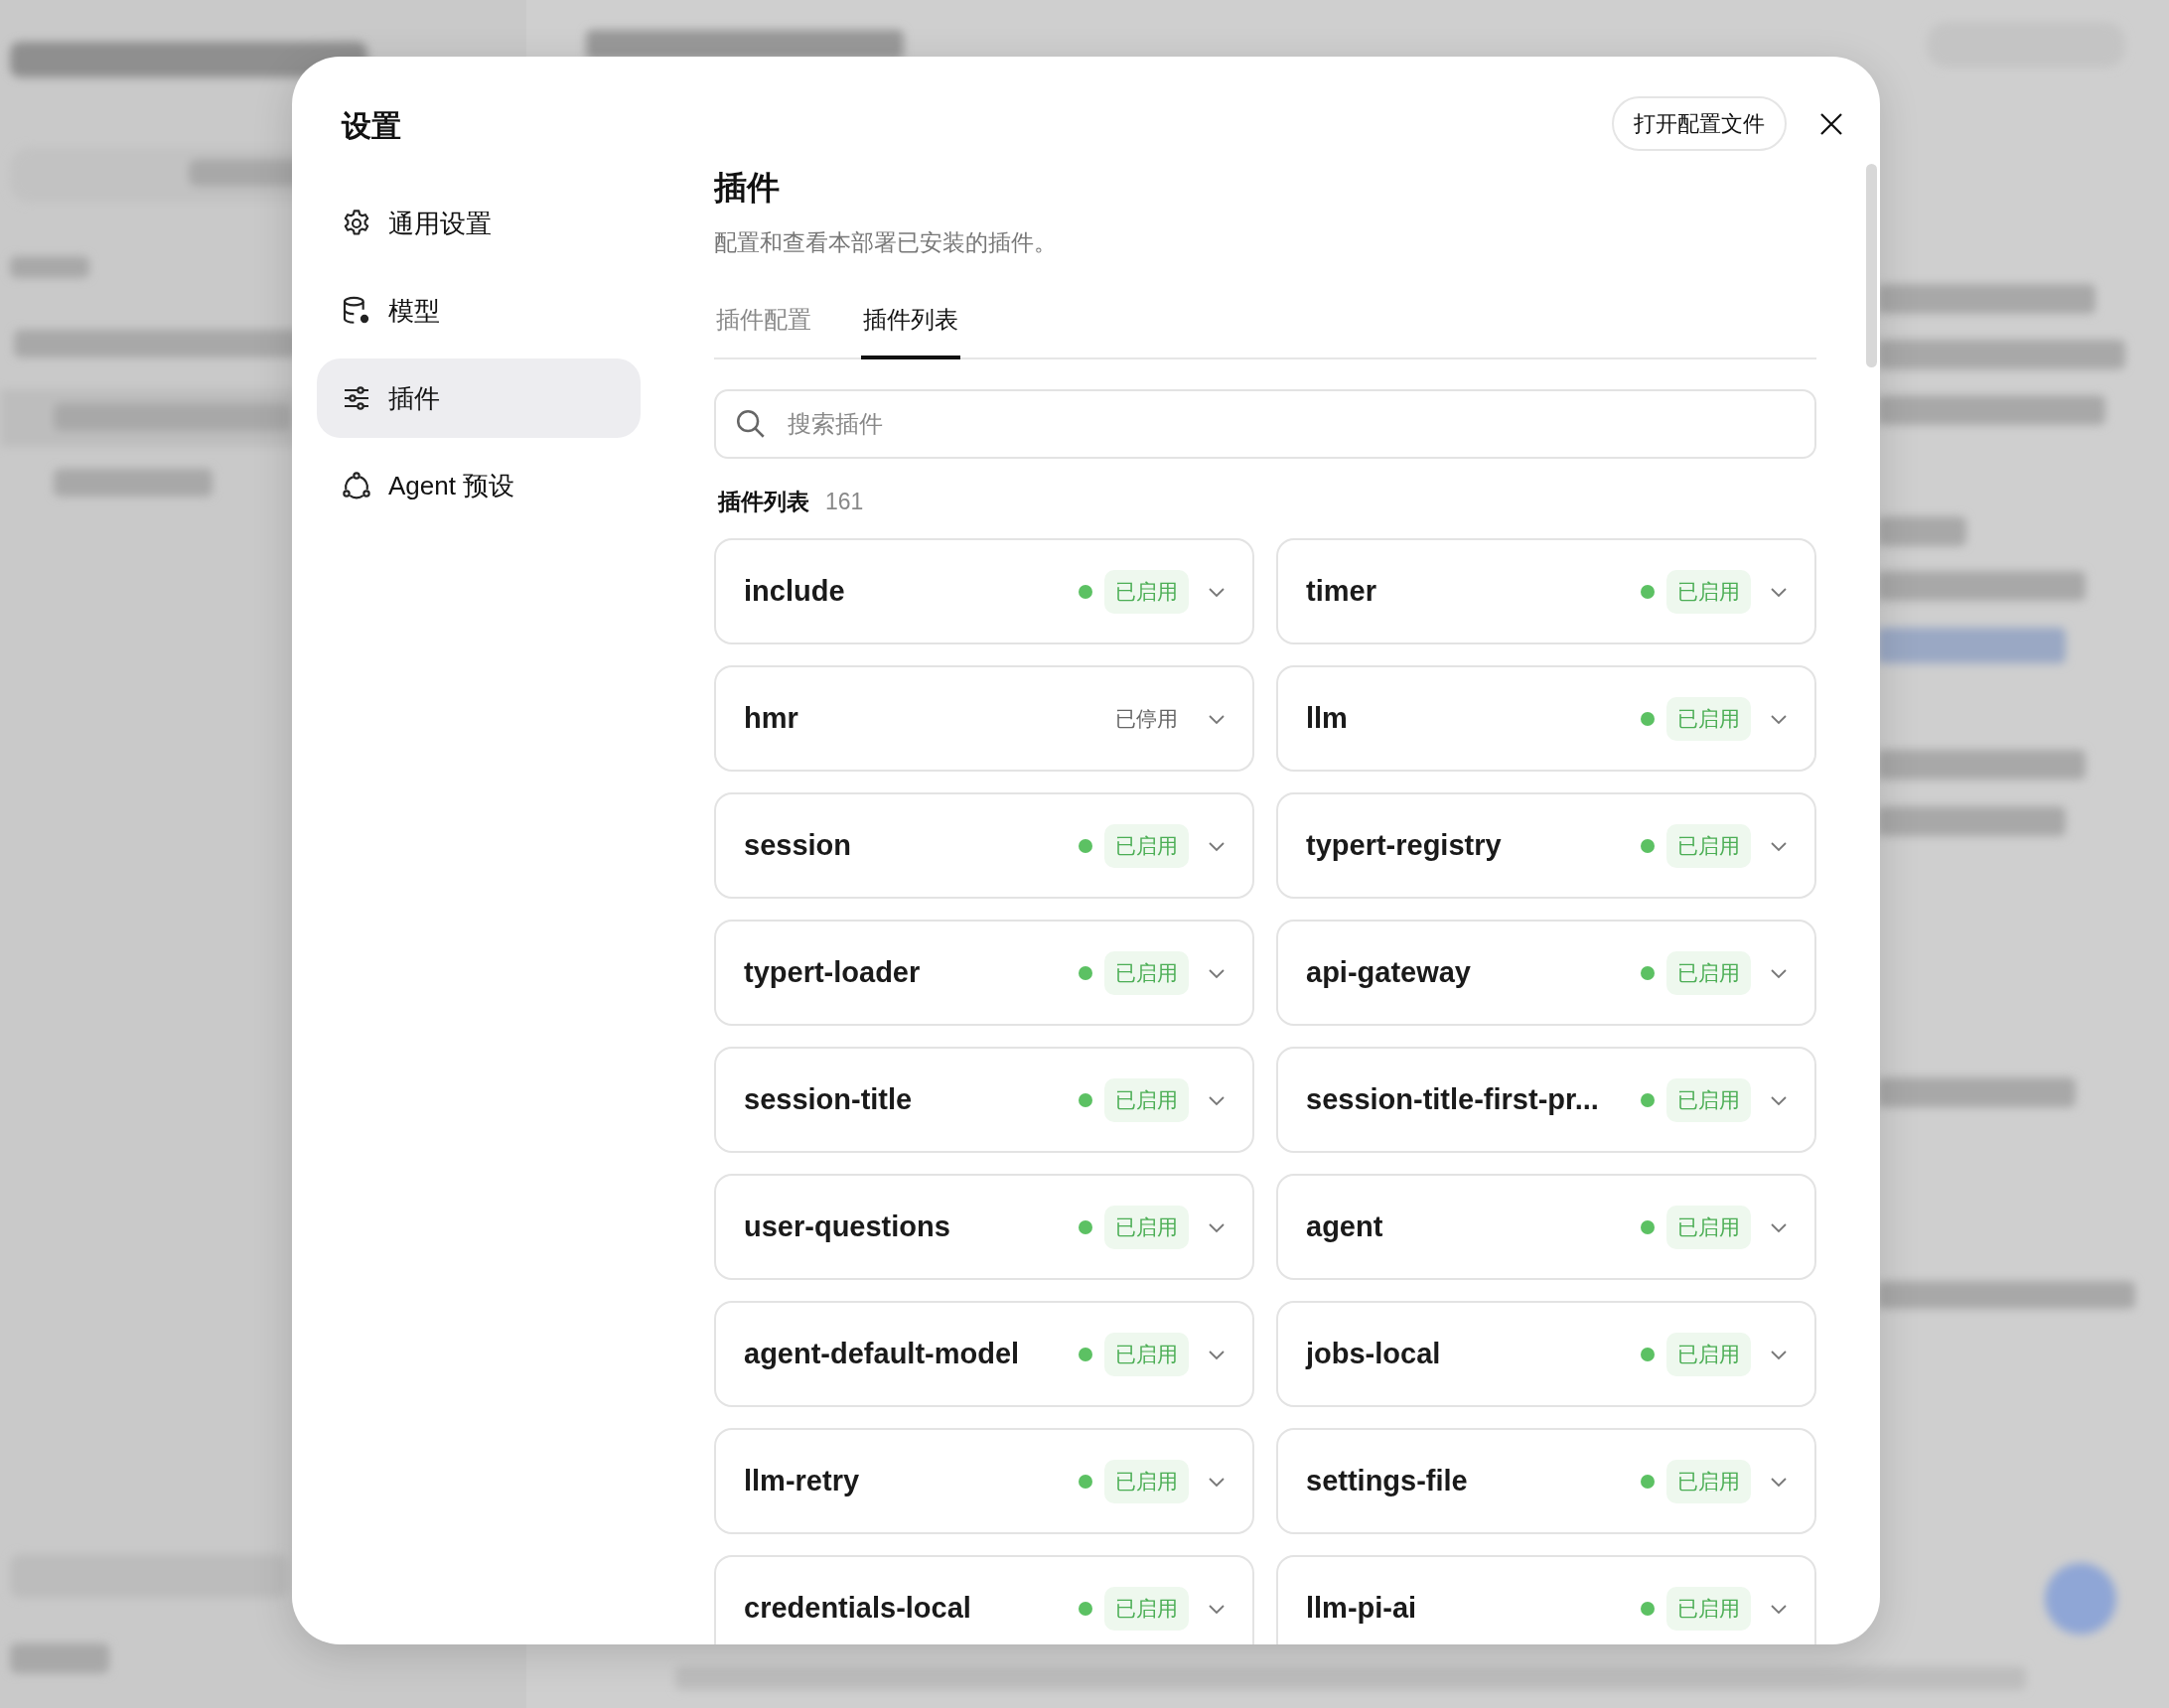 The height and width of the screenshot is (1708, 2169). I want to click on plugin-card: llm-pi-ai 已启用, so click(1546, 1599).